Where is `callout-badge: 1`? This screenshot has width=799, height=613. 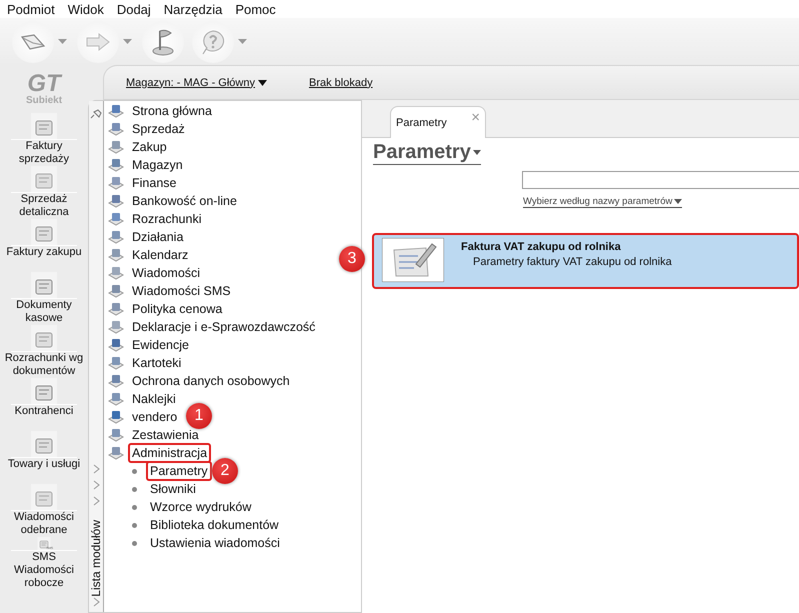
callout-badge: 1 is located at coordinates (199, 416).